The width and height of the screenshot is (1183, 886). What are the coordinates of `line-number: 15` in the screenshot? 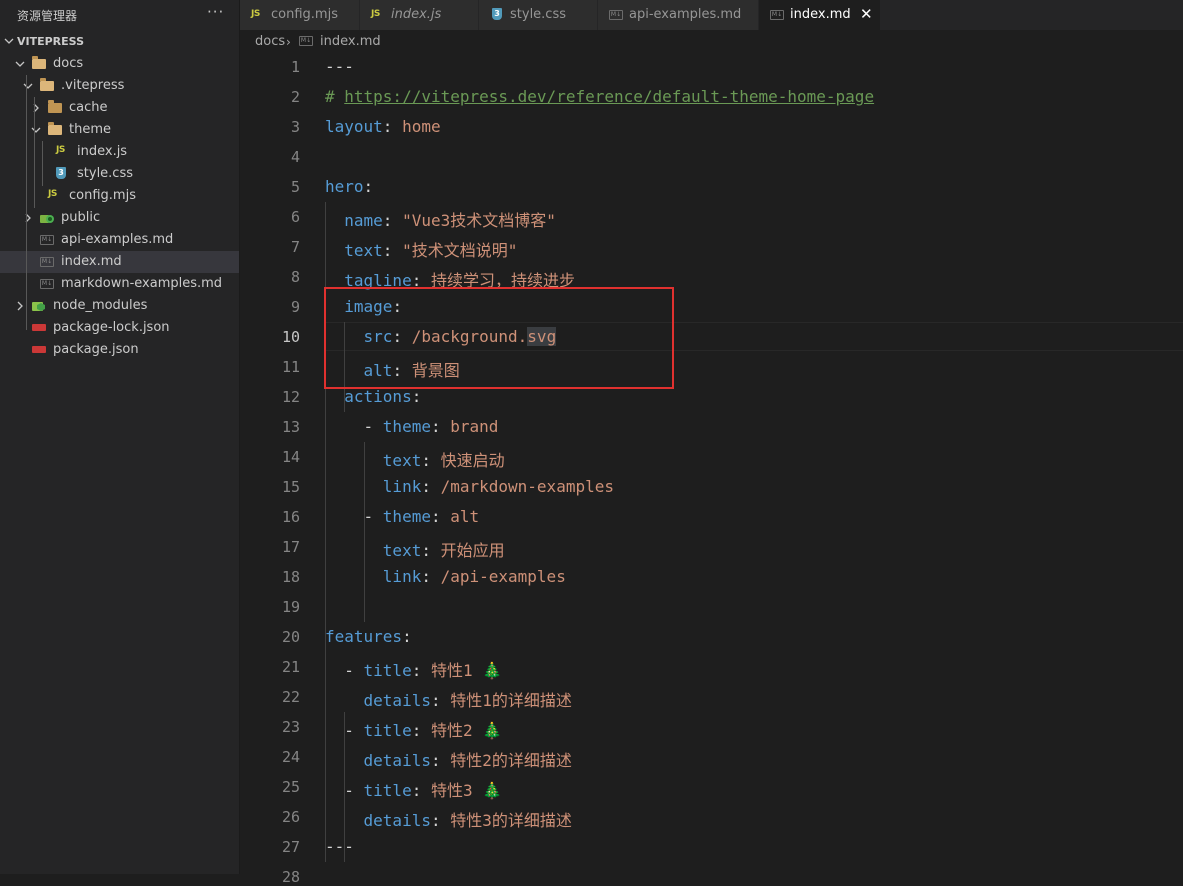 It's located at (290, 487).